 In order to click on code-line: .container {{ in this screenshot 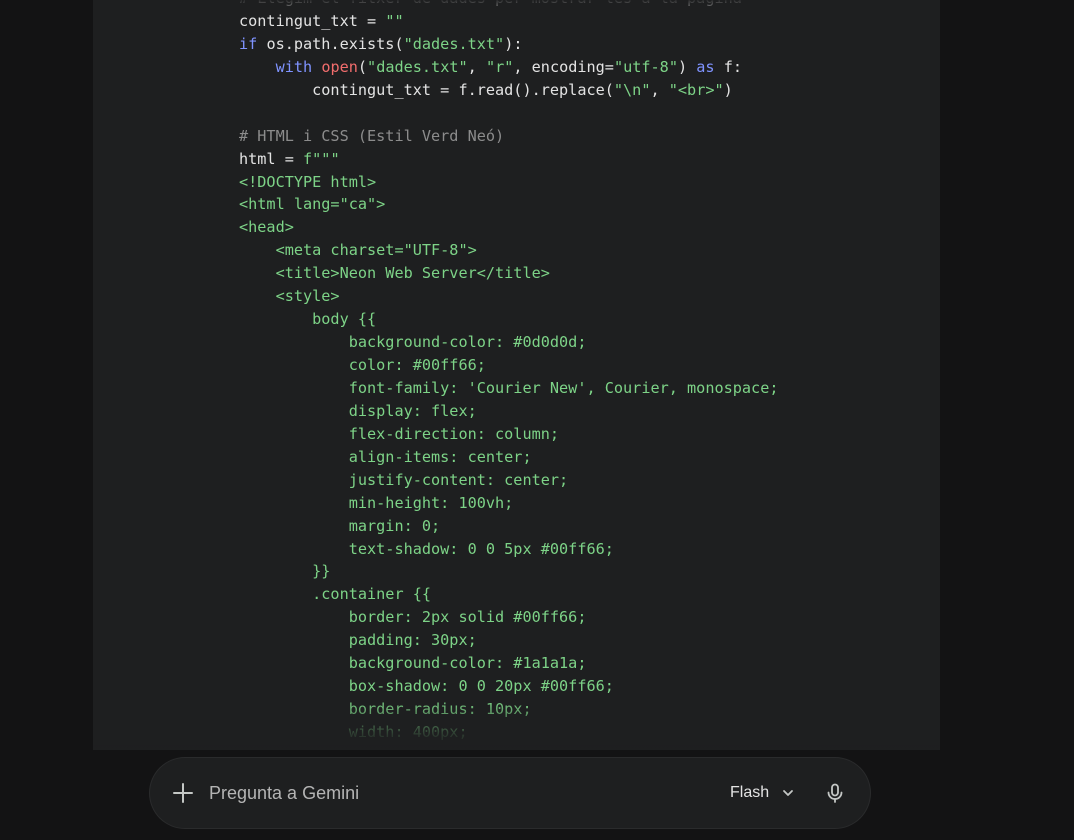, I will do `click(508, 594)`.